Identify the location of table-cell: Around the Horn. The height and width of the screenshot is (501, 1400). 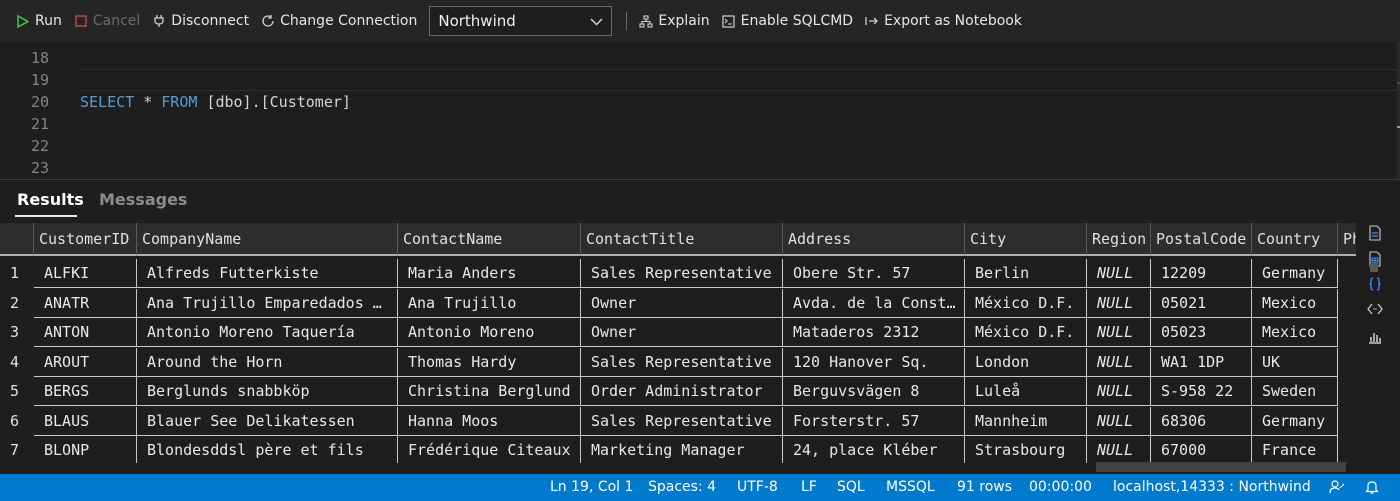
(267, 362).